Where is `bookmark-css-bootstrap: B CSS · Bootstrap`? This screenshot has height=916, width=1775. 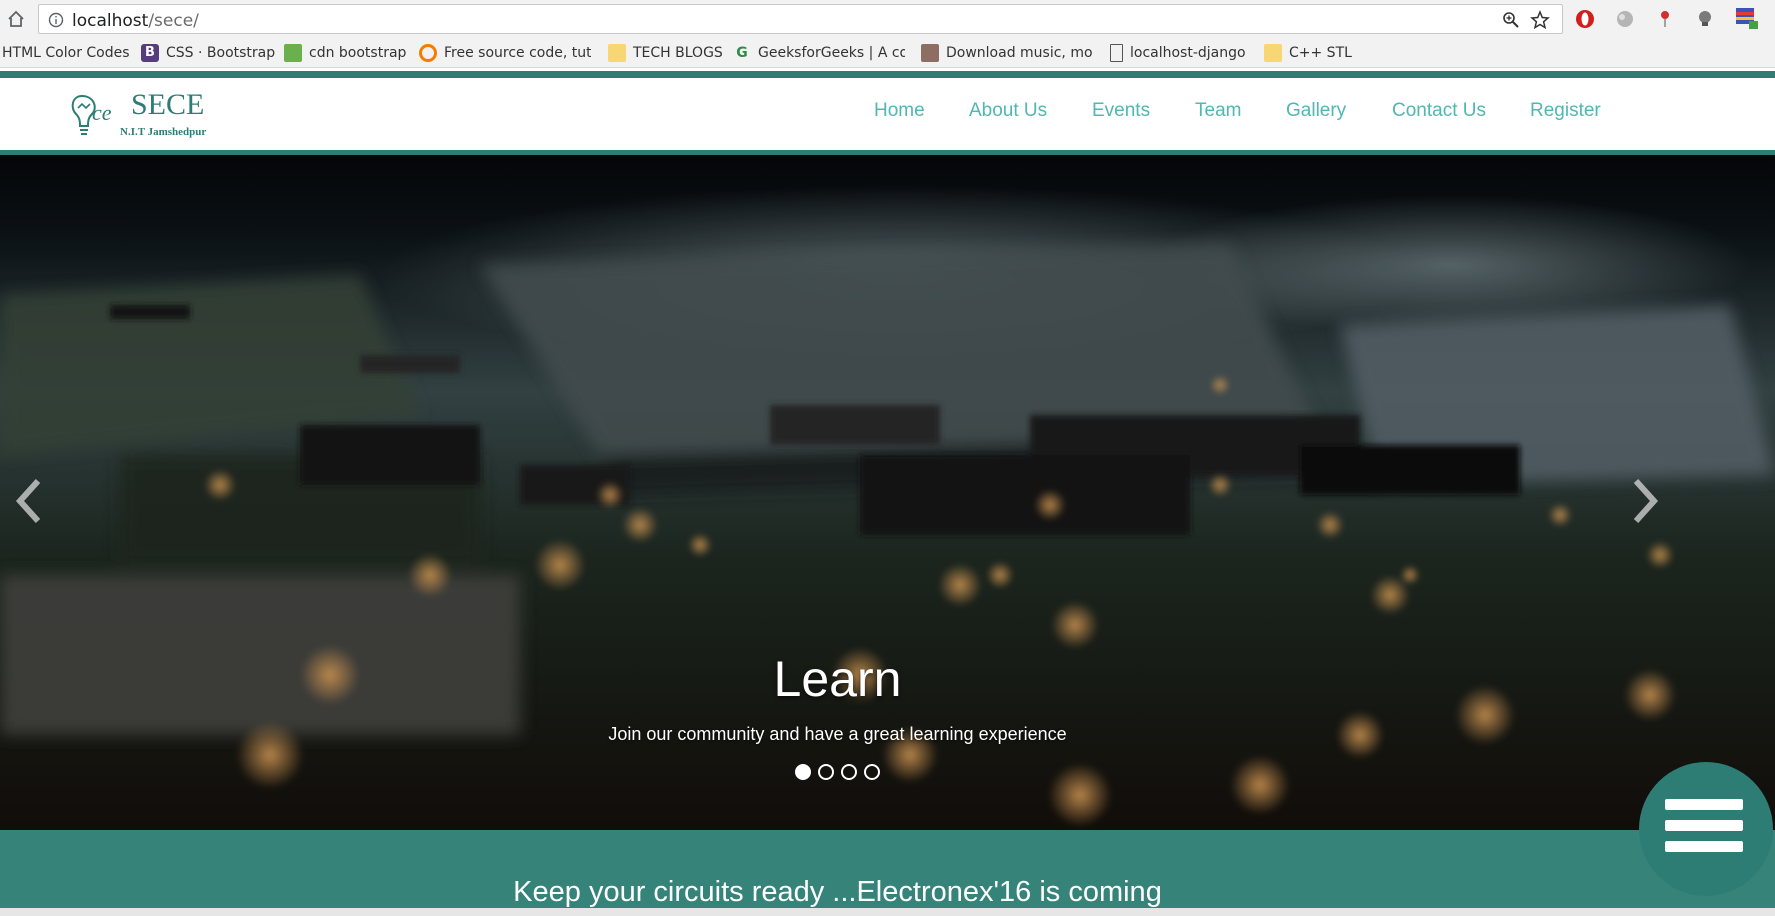 bookmark-css-bootstrap: B CSS · Bootstrap is located at coordinates (208, 53).